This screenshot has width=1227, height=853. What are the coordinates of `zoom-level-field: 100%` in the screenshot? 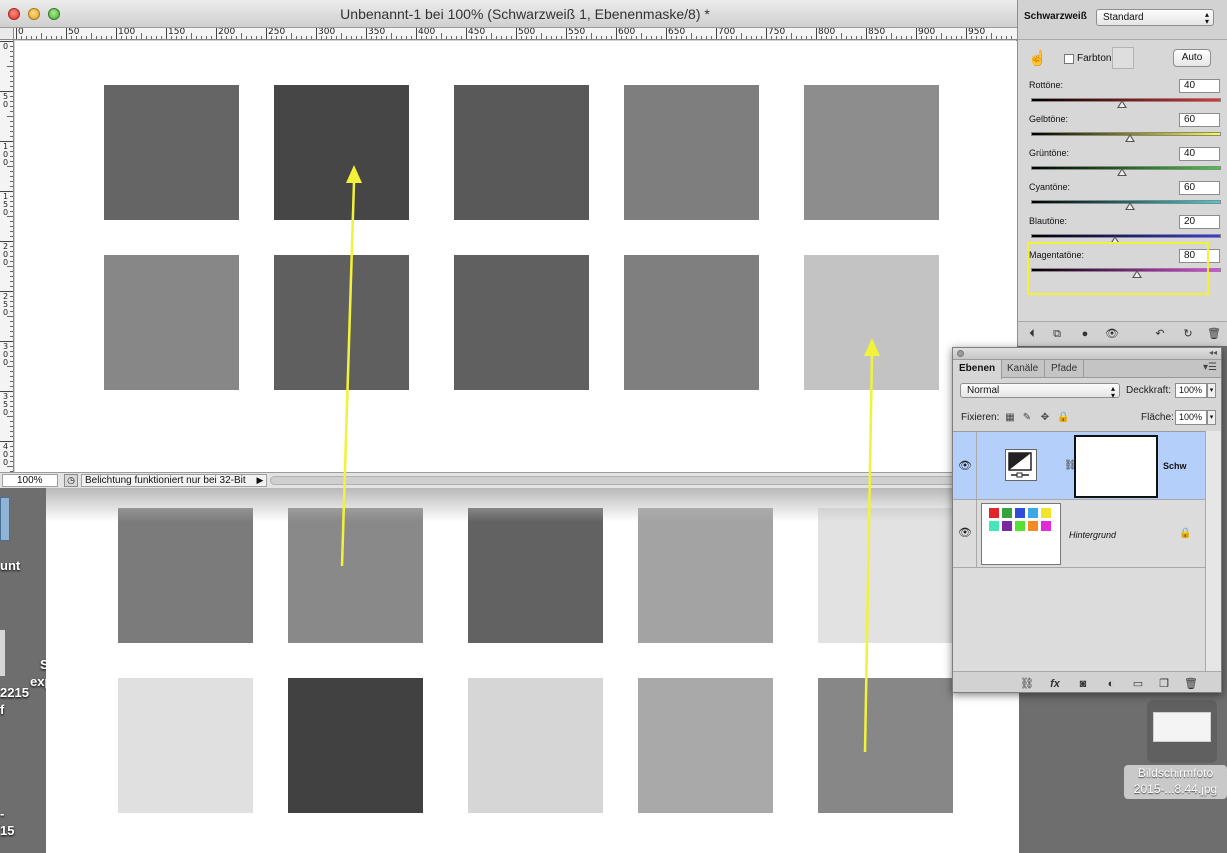 It's located at (30, 480).